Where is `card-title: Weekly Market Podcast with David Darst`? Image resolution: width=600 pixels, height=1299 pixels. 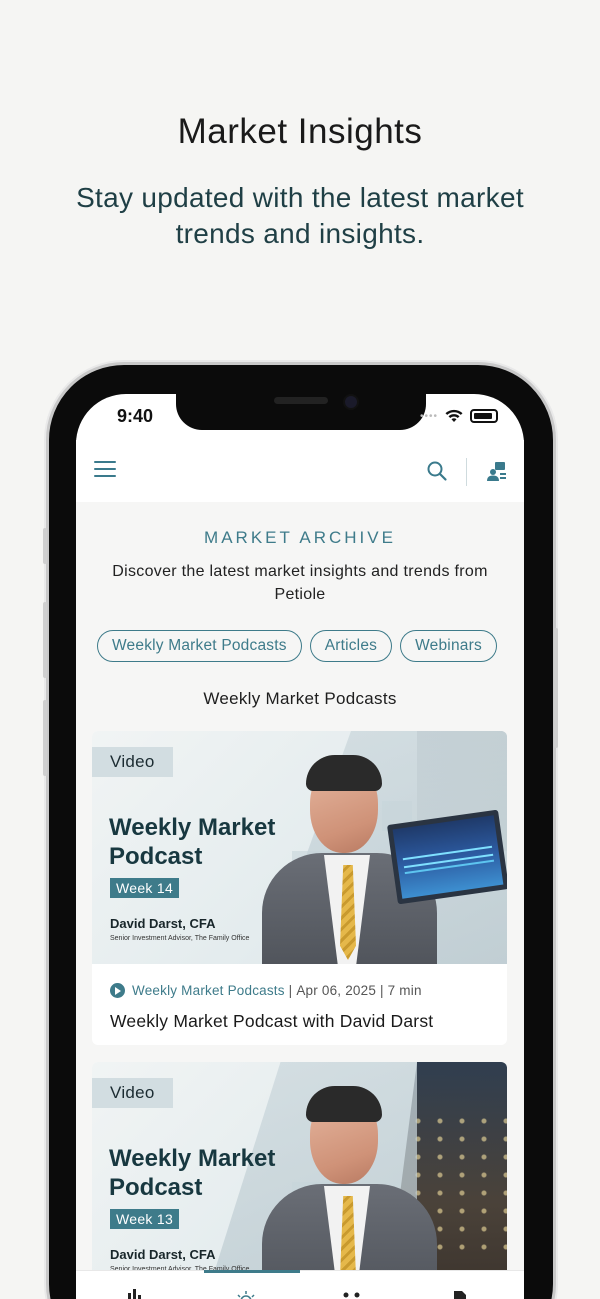
card-title: Weekly Market Podcast with David Darst is located at coordinates (271, 1021).